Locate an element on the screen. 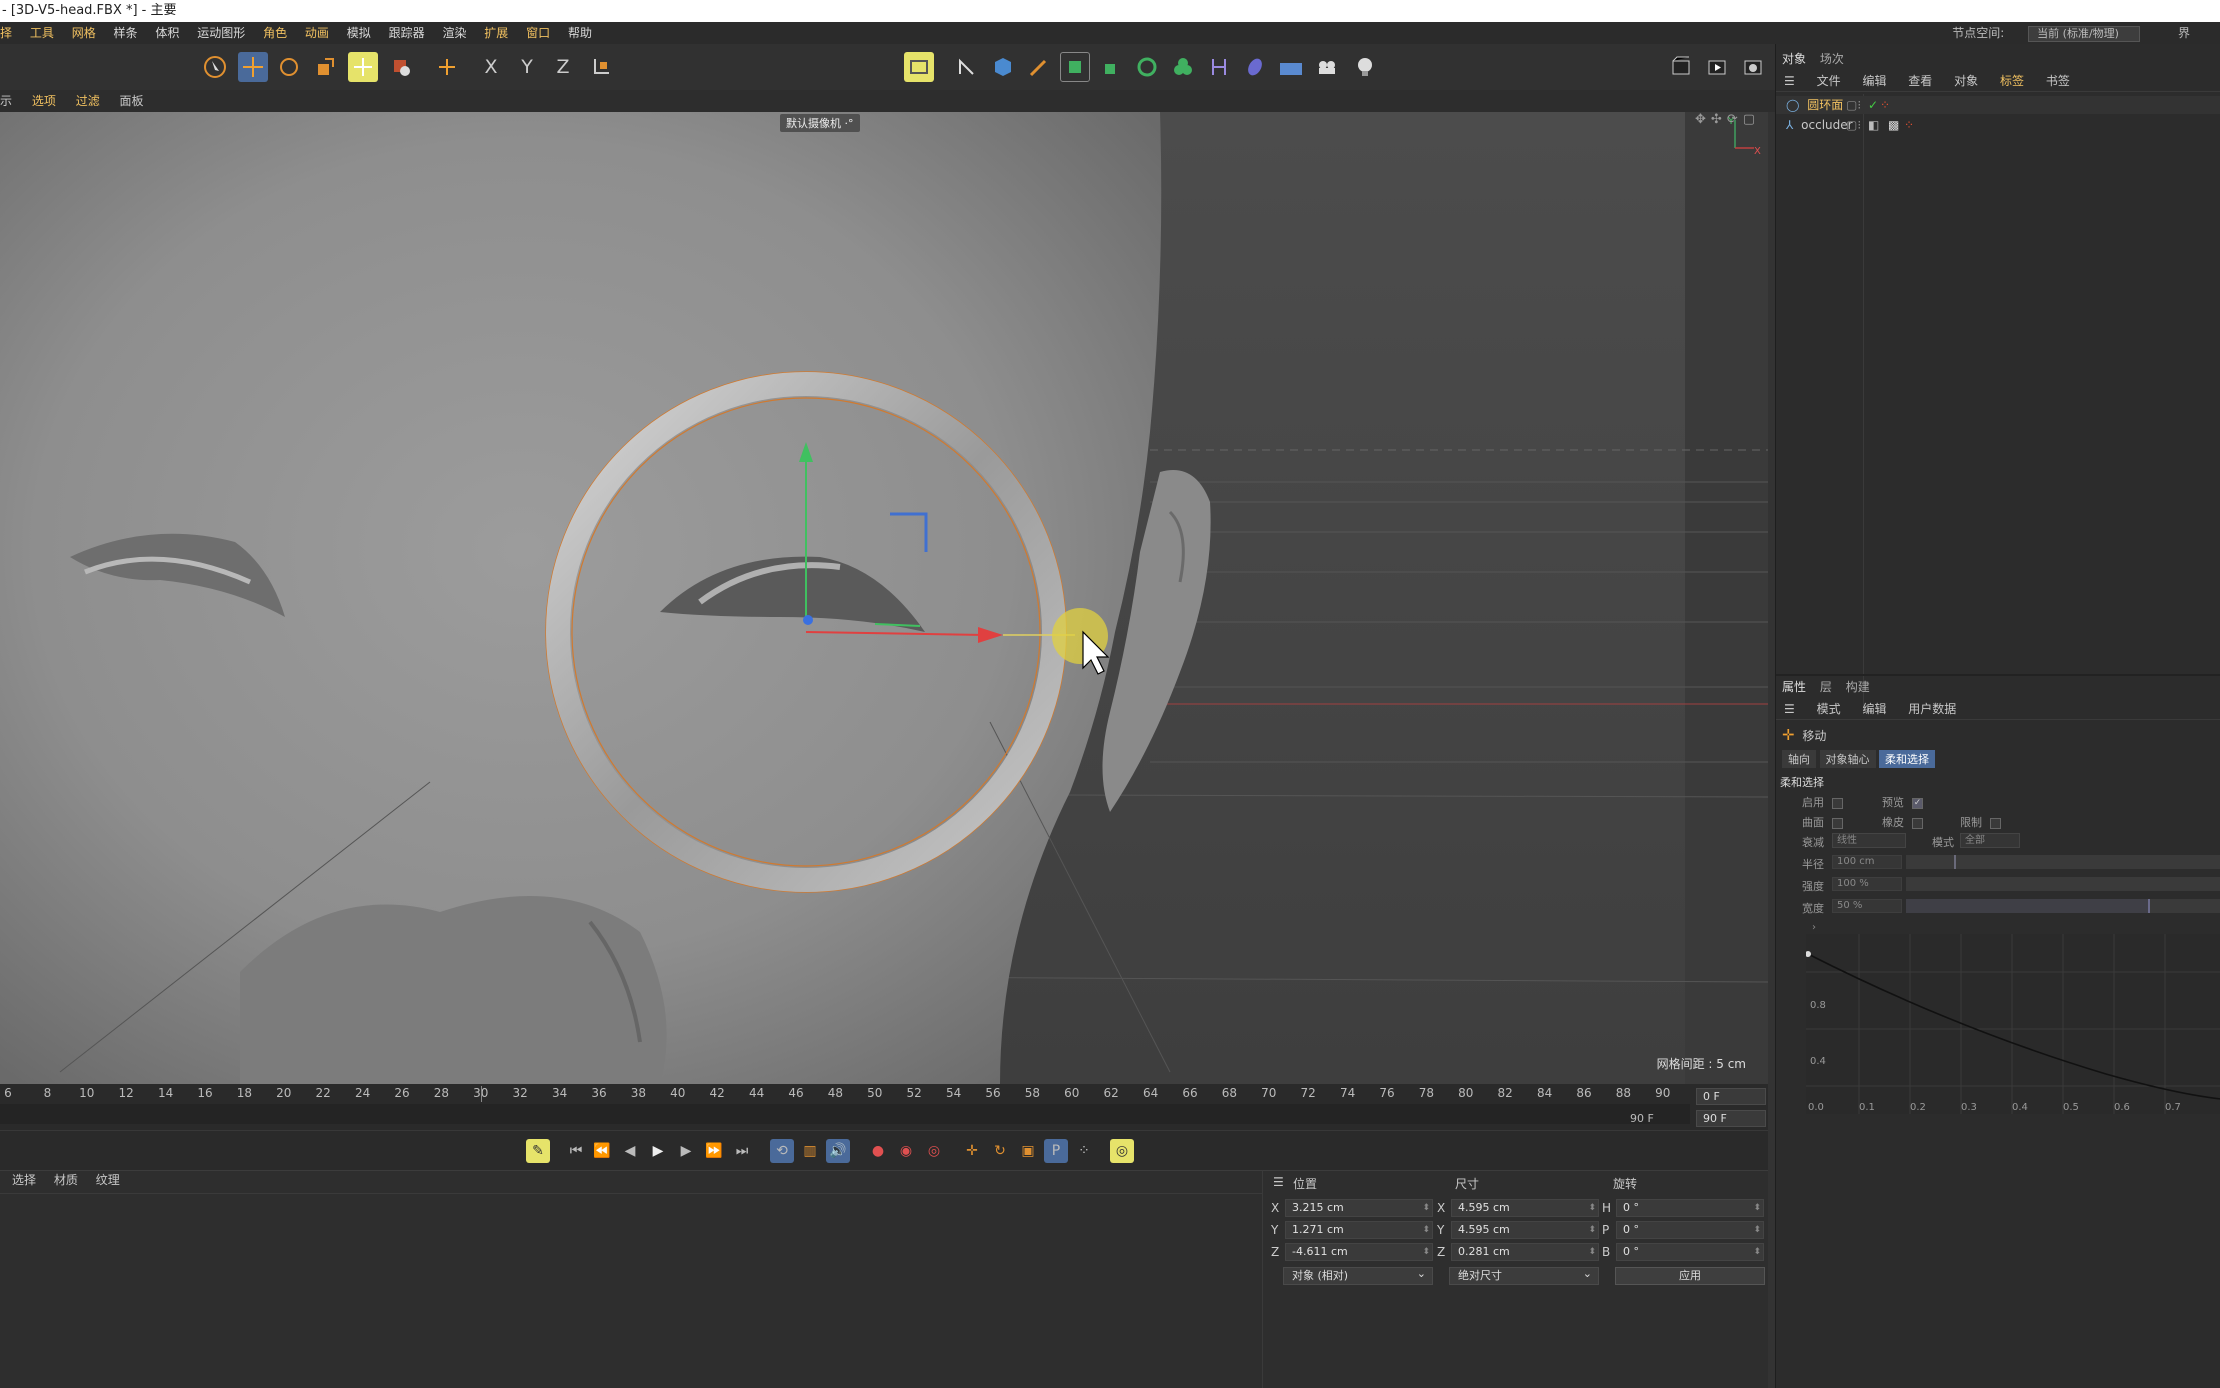 This screenshot has width=2220, height=1388. restrict-checkbox is located at coordinates (1995, 823).